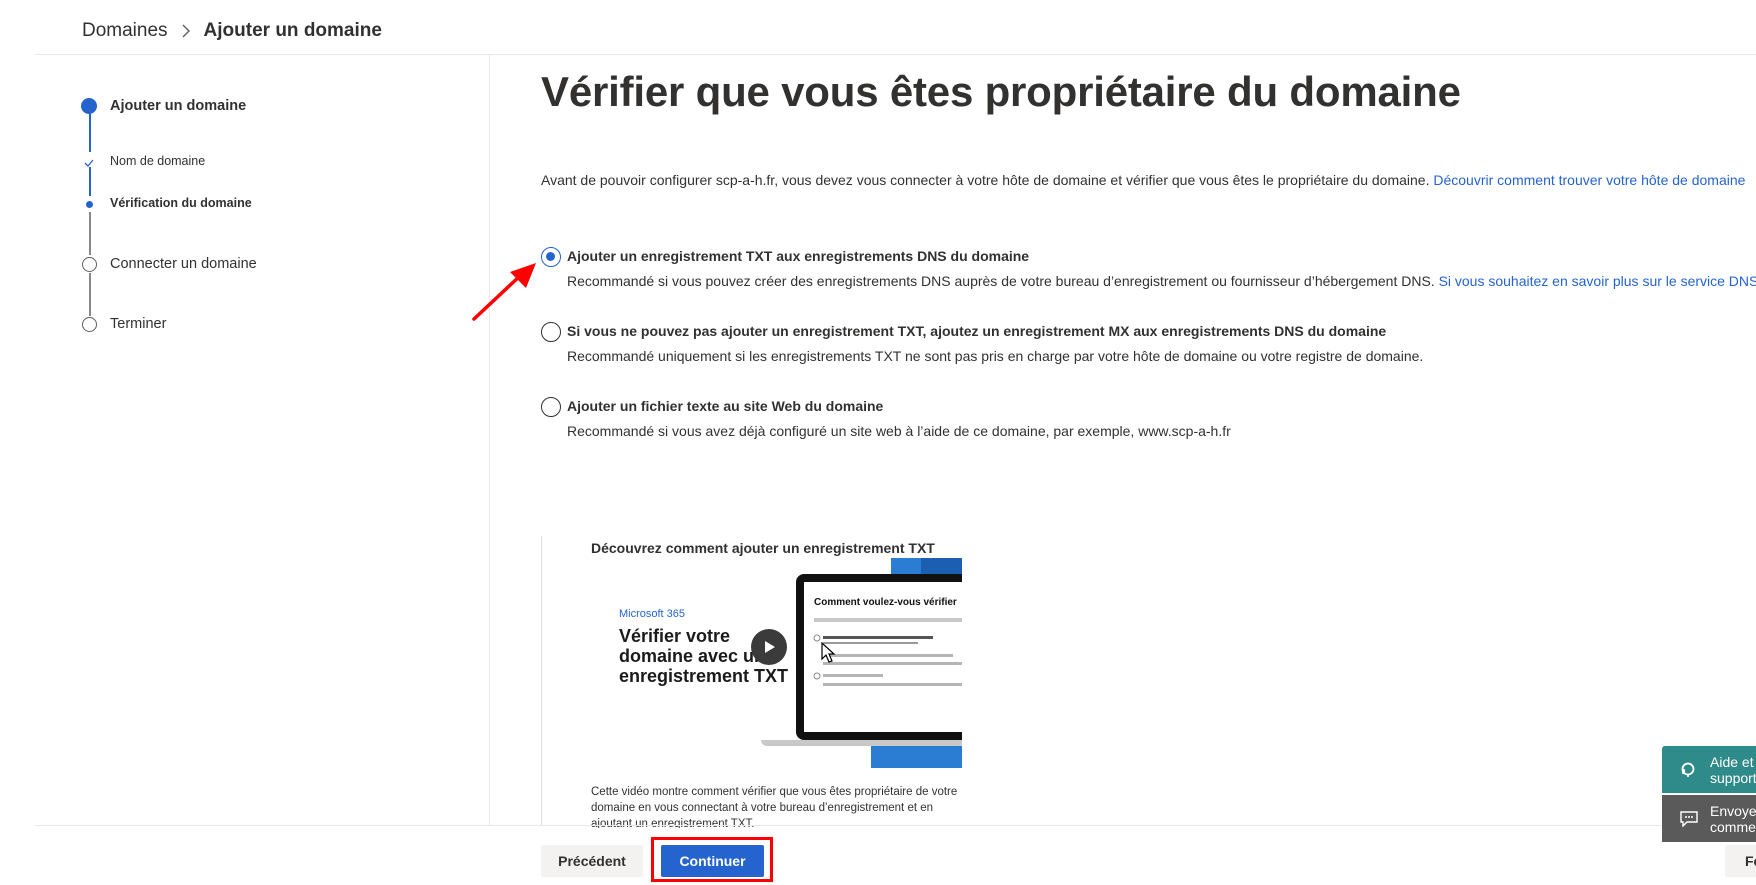  What do you see at coordinates (1689, 818) in the screenshot?
I see `comment-icon` at bounding box center [1689, 818].